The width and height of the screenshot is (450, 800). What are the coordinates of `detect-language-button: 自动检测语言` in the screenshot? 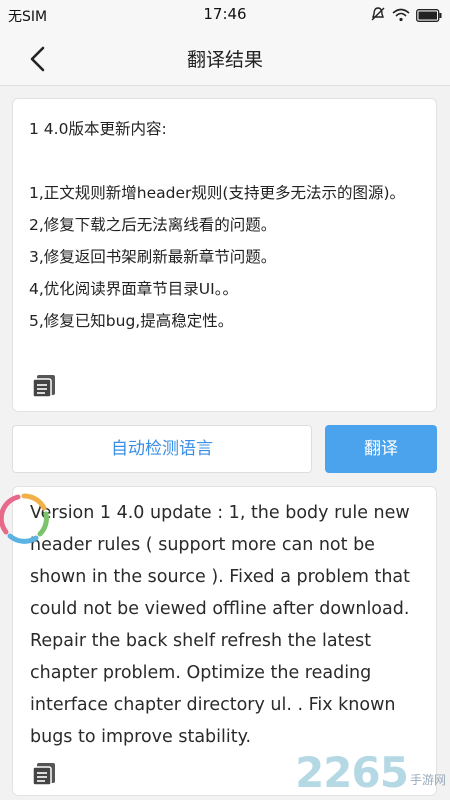 It's located at (162, 449).